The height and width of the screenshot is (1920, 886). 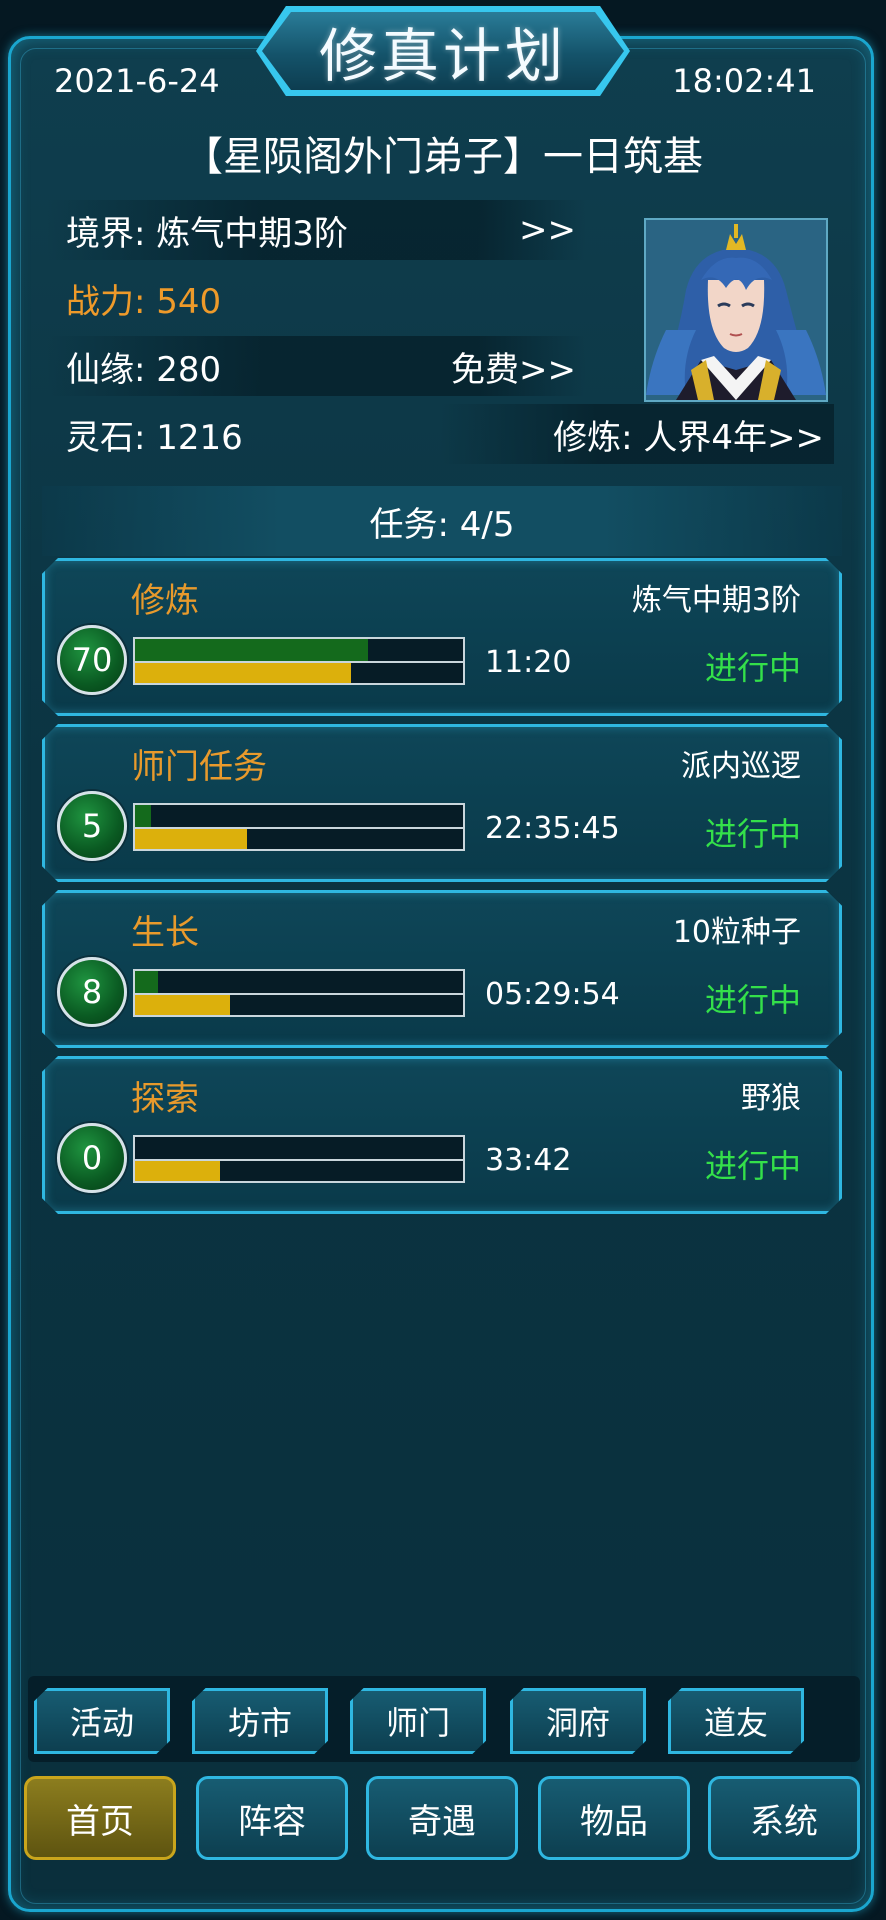 I want to click on task-level-badge: 5, so click(x=92, y=826).